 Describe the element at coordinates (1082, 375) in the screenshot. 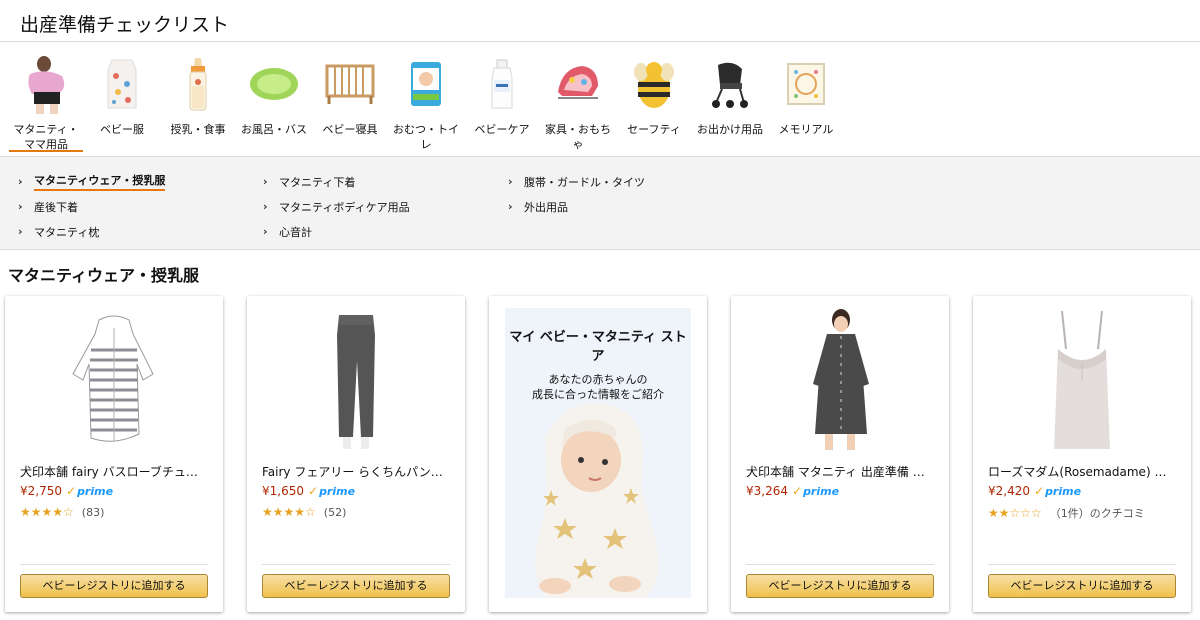

I see `camisole-image` at that location.